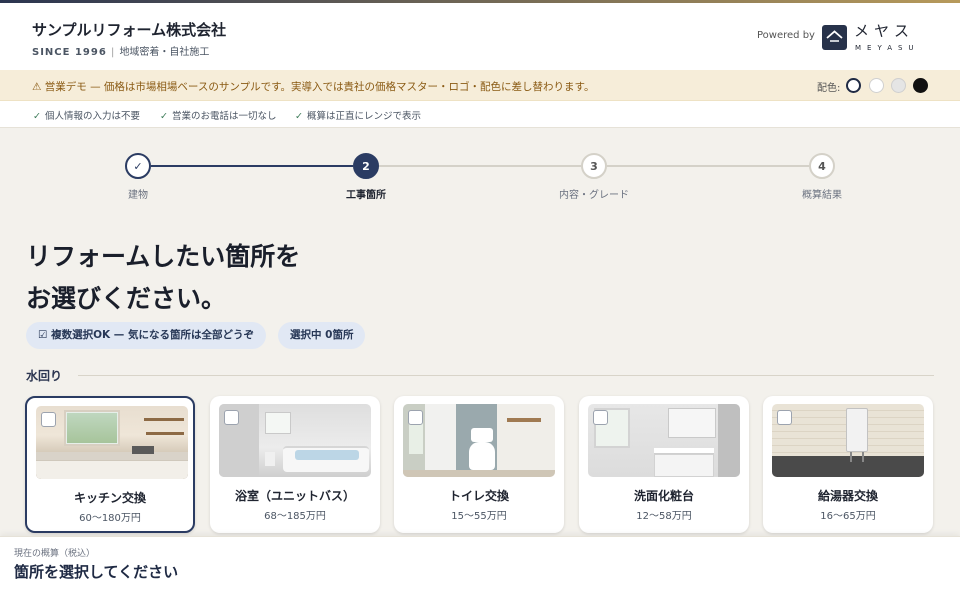 This screenshot has width=960, height=590. I want to click on step-1-circle: ✓, so click(138, 166).